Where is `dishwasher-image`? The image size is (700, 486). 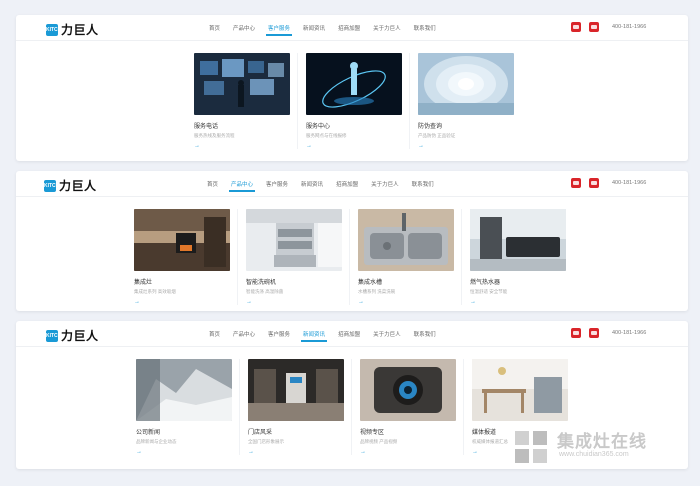 dishwasher-image is located at coordinates (294, 240).